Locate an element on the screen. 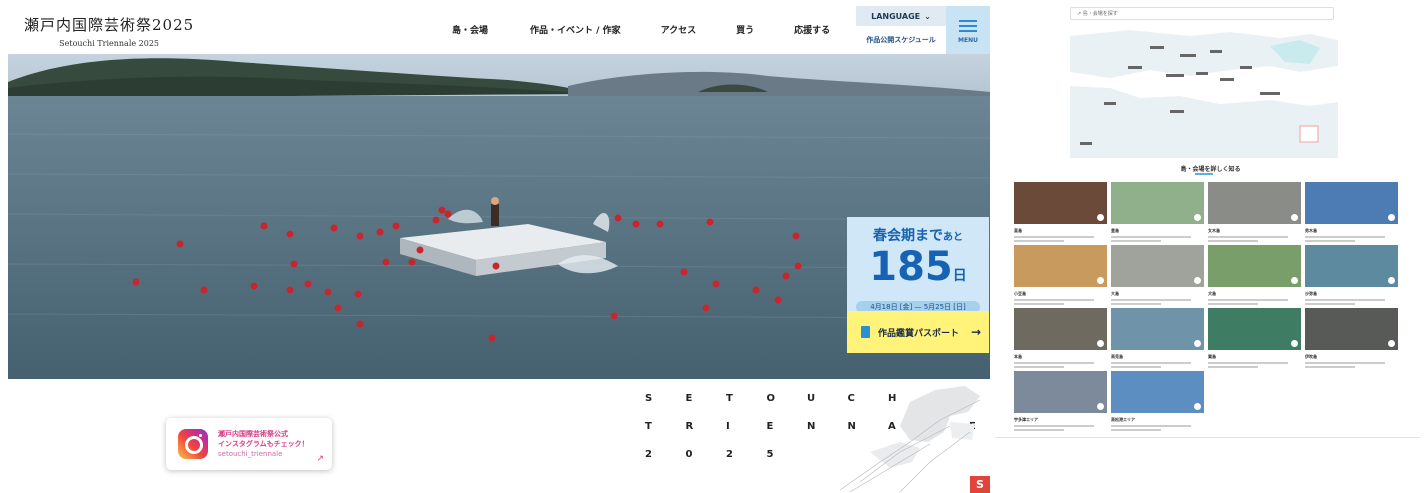 The width and height of the screenshot is (1426, 493). island-card: 沙弥島 is located at coordinates (1351, 275).